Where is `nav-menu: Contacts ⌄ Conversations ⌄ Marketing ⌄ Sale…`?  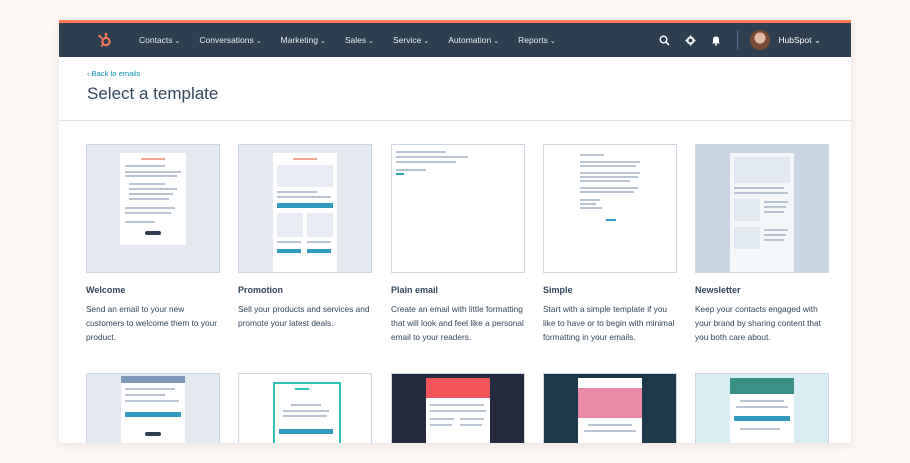
nav-menu: Contacts ⌄ Conversations ⌄ Marketing ⌄ Sale… is located at coordinates (357, 40).